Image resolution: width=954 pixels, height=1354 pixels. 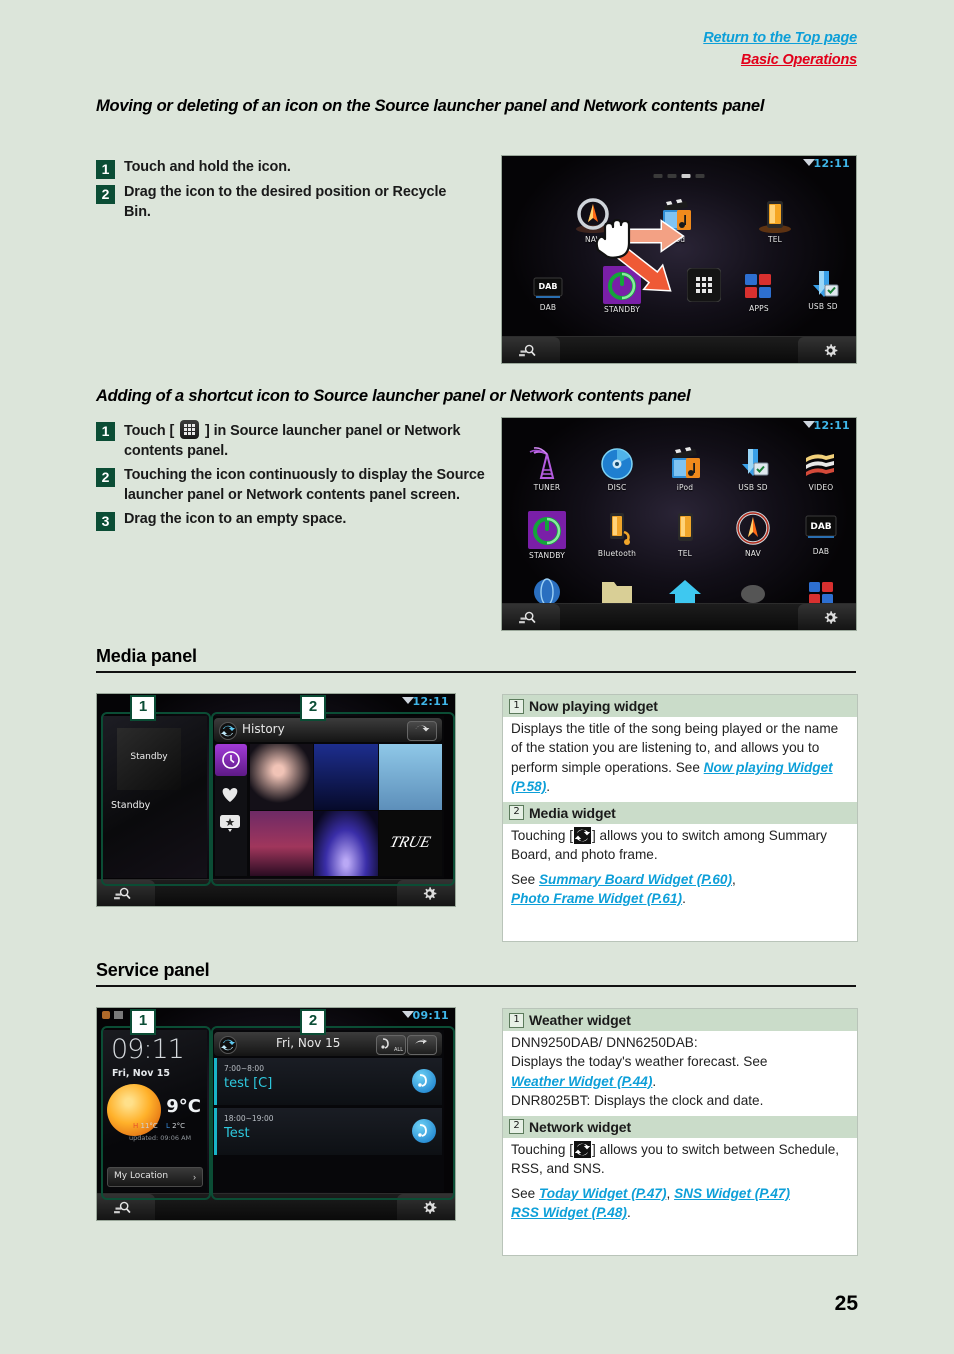 What do you see at coordinates (685, 553) in the screenshot?
I see `app-label: TEL` at bounding box center [685, 553].